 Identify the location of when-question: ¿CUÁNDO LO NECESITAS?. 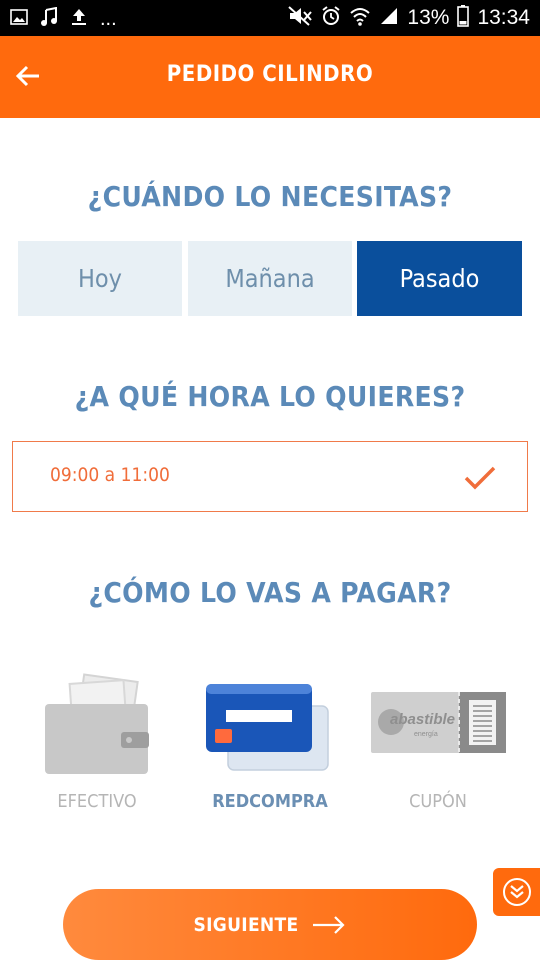
(270, 196).